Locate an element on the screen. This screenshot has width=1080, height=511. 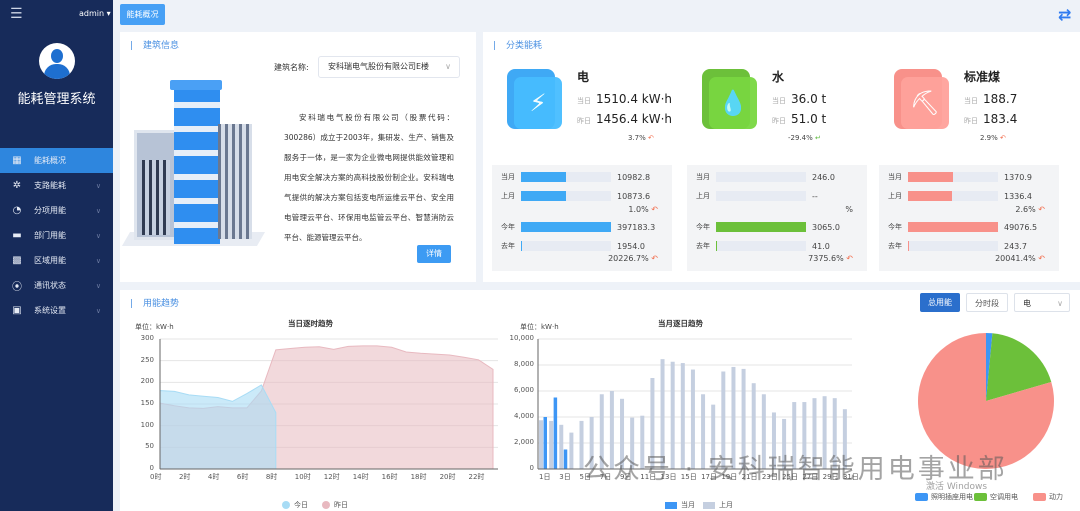
legend-label: 当月 is located at coordinates (688, 505).